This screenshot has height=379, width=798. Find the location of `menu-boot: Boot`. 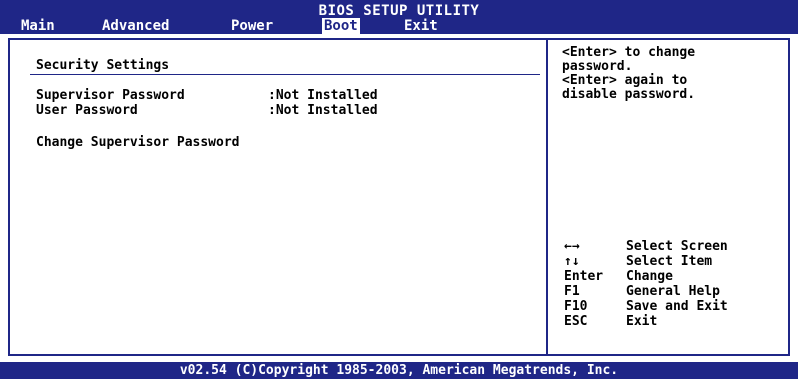

menu-boot: Boot is located at coordinates (341, 26).